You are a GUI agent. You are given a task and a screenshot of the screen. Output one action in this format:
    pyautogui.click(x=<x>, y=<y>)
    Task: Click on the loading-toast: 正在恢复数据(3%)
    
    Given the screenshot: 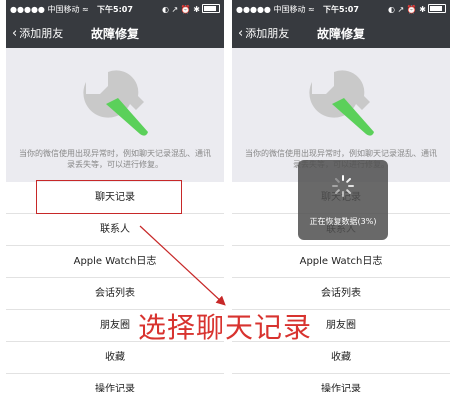 What is the action you would take?
    pyautogui.click(x=343, y=200)
    